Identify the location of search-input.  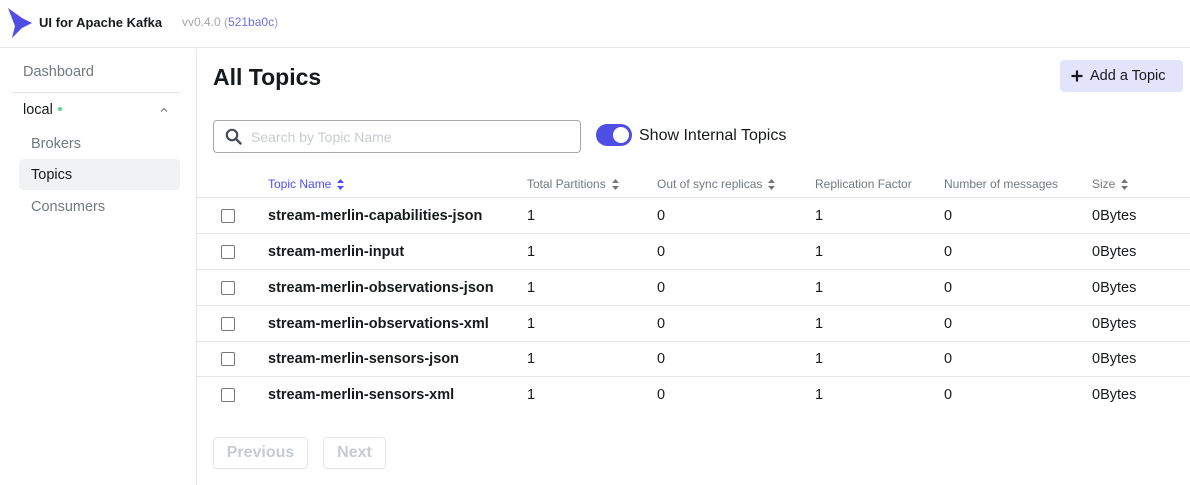
(401, 136).